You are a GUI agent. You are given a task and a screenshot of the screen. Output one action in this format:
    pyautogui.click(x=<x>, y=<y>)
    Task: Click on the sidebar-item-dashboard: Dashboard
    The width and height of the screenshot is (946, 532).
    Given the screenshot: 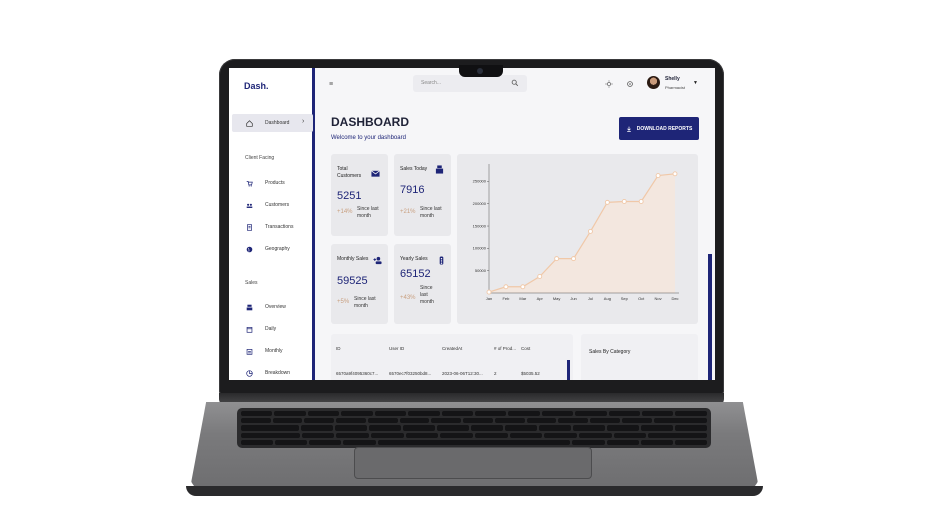 What is the action you would take?
    pyautogui.click(x=267, y=123)
    